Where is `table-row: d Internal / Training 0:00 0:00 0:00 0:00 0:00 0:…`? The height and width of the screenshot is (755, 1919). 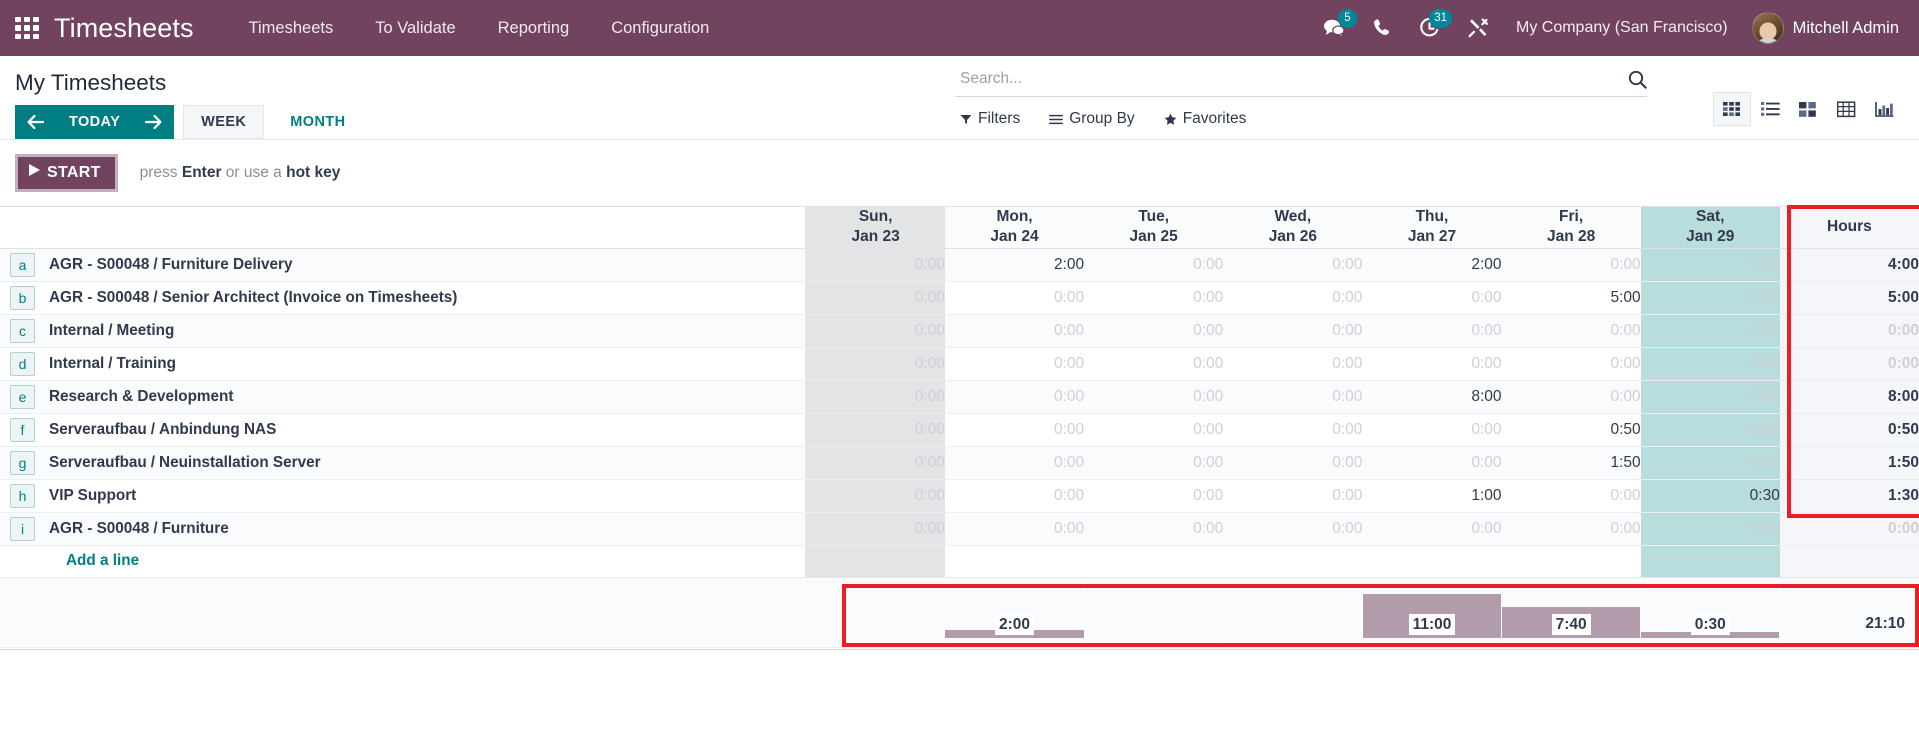 table-row: d Internal / Training 0:00 0:00 0:00 0:00 0:00 0:… is located at coordinates (959, 364).